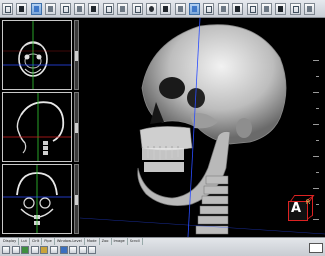  I want to click on slab-icon, so click(137, 9).